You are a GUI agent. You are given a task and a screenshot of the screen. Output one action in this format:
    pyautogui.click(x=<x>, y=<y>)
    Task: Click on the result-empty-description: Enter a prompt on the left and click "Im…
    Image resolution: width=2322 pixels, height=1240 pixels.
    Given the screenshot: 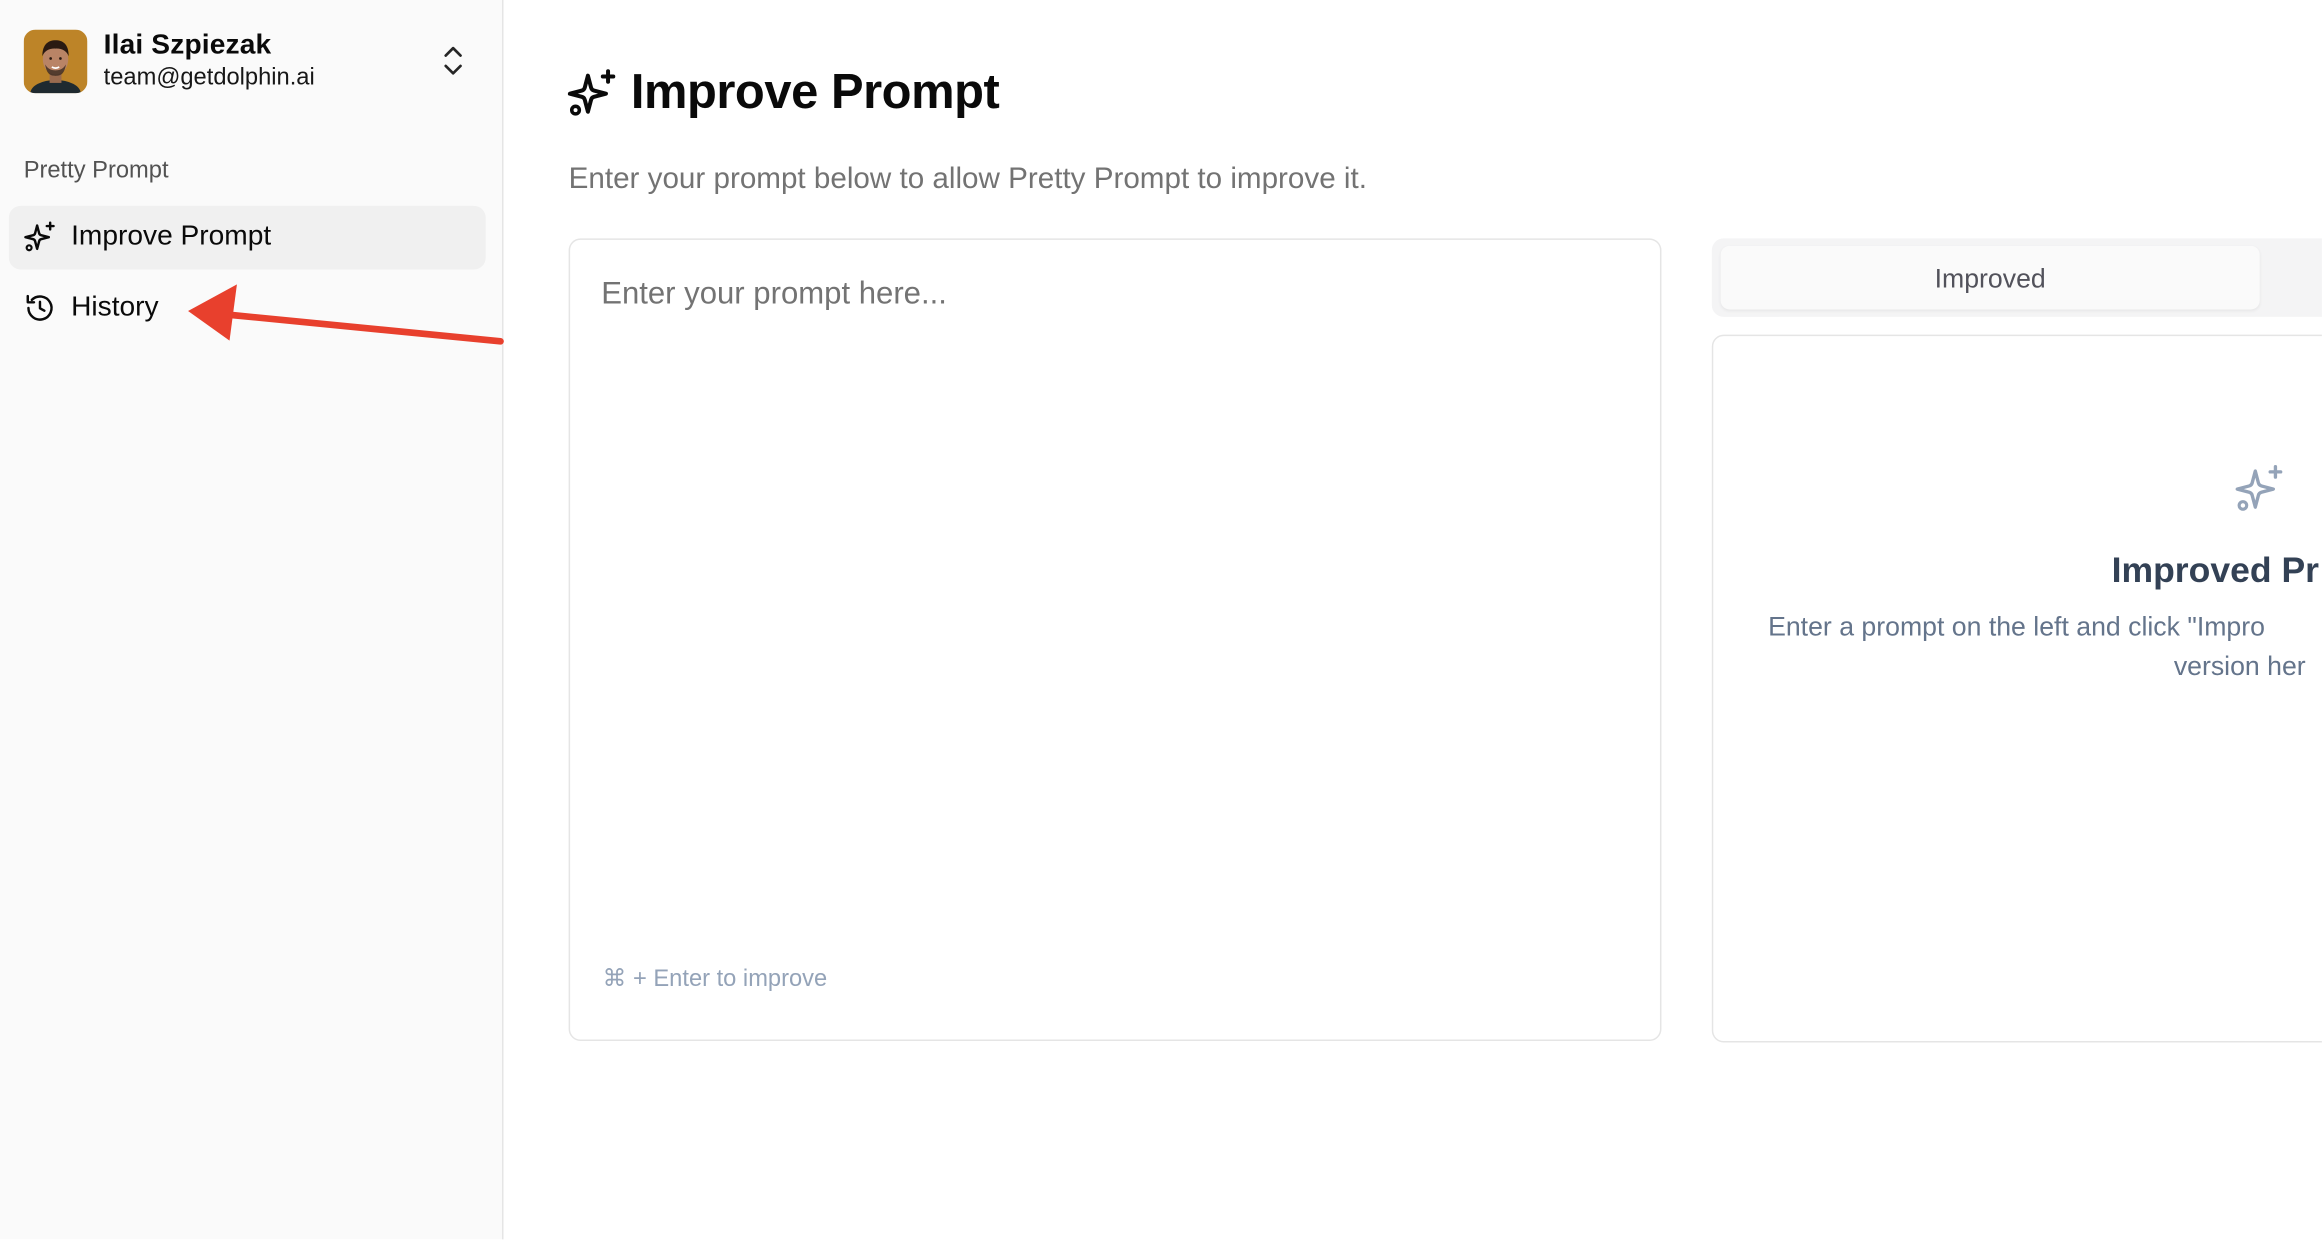 What is the action you would take?
    pyautogui.click(x=2016, y=626)
    